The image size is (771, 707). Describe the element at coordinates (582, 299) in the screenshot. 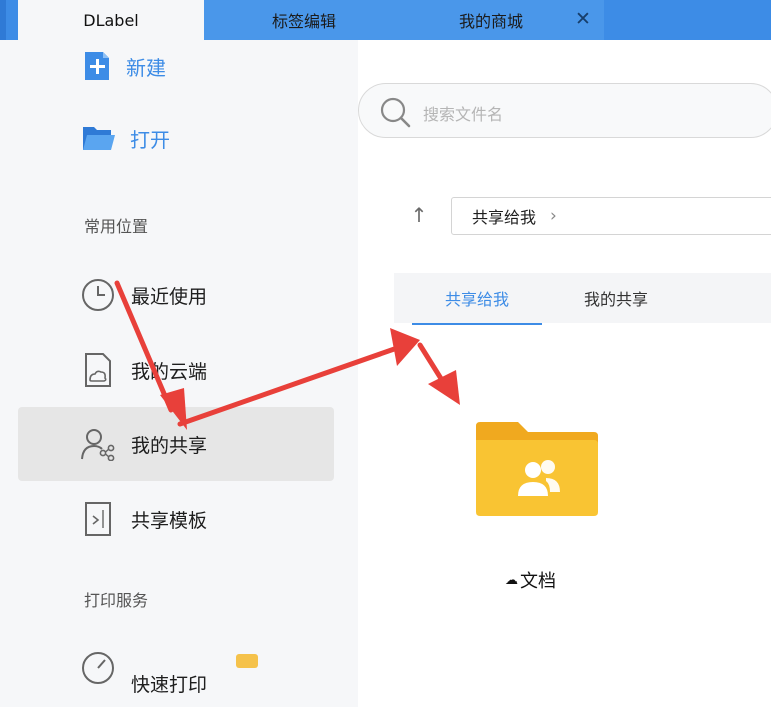

I see `share-subtabs: 共享给我 我的共享` at that location.